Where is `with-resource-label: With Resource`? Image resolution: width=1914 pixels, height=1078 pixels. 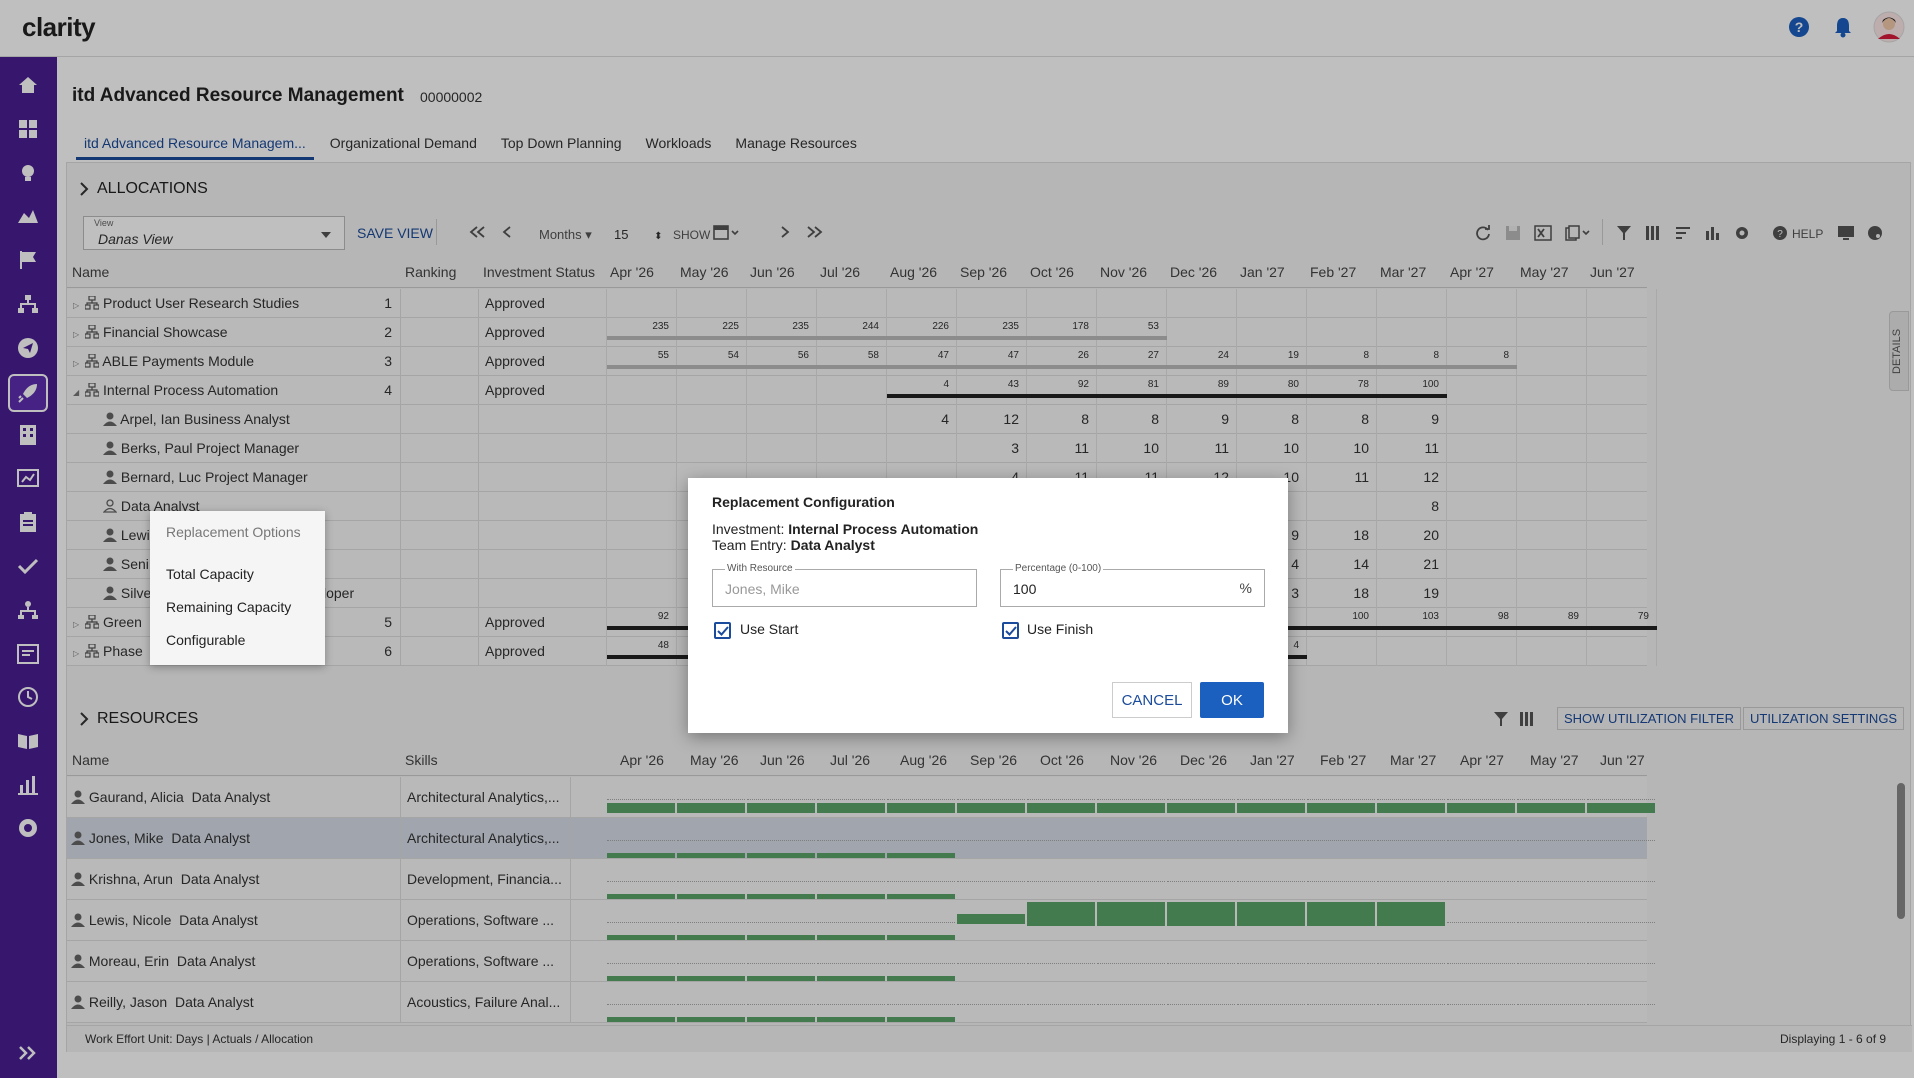
with-resource-label: With Resource is located at coordinates (760, 568).